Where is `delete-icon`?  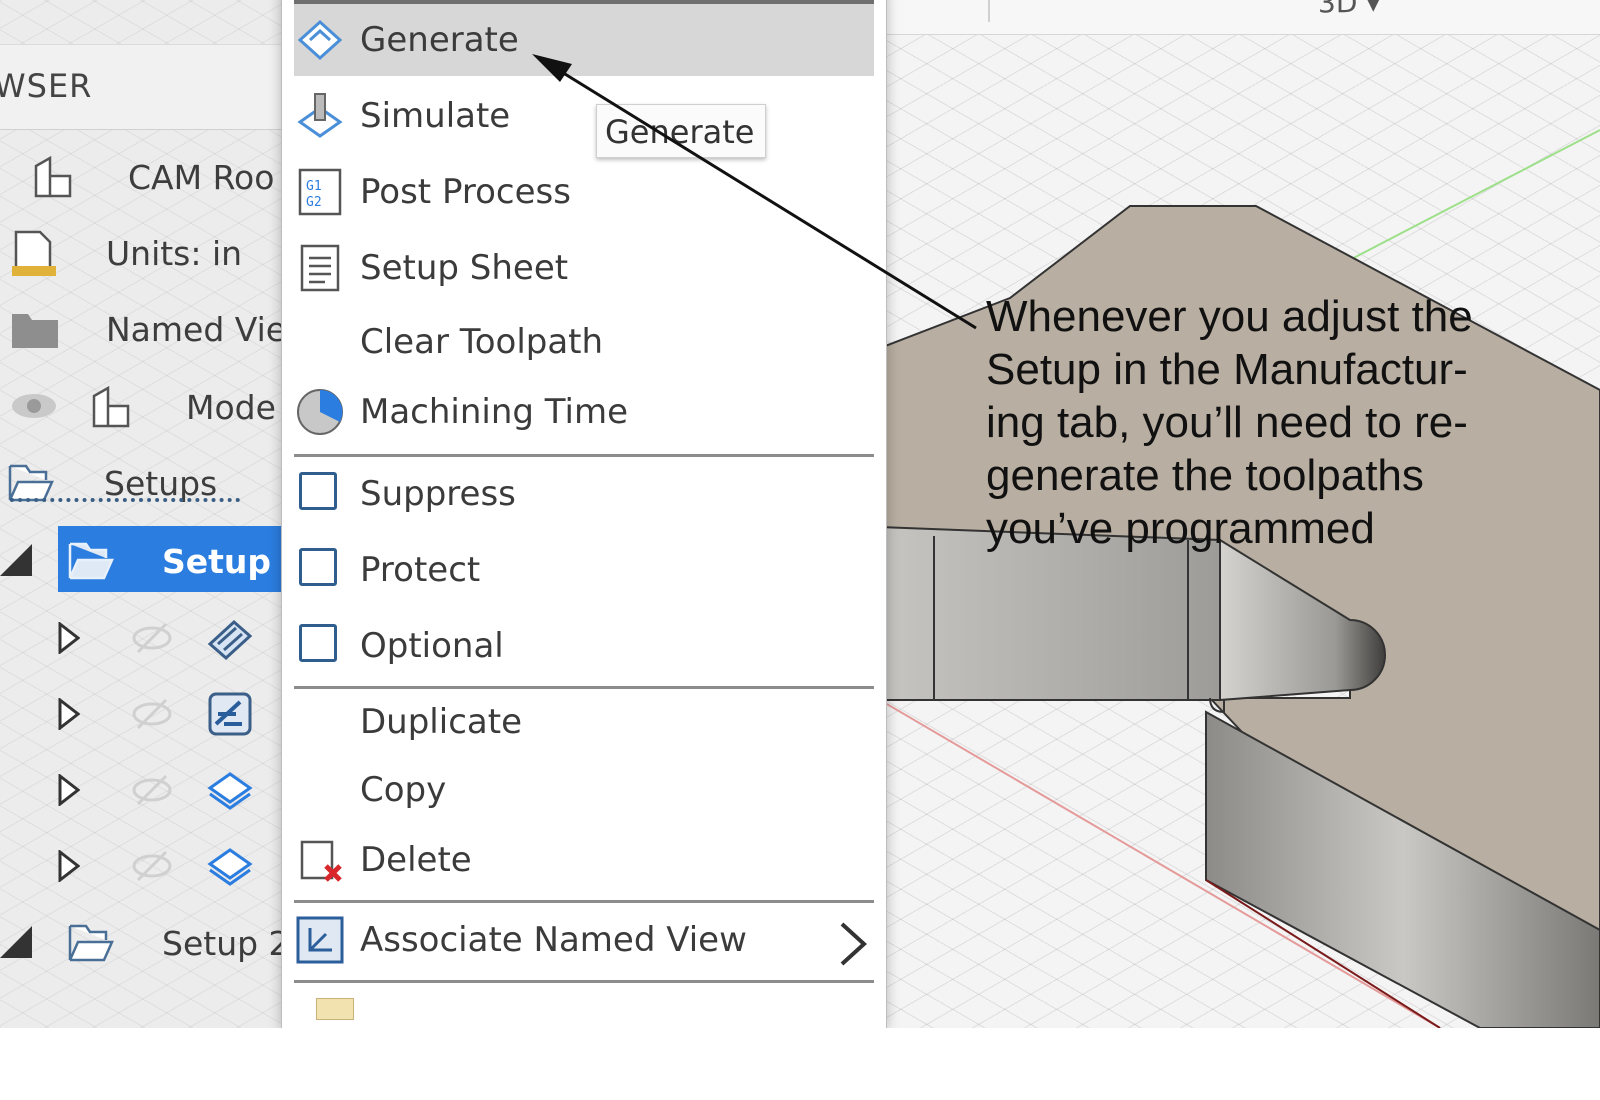
delete-icon is located at coordinates (321, 861).